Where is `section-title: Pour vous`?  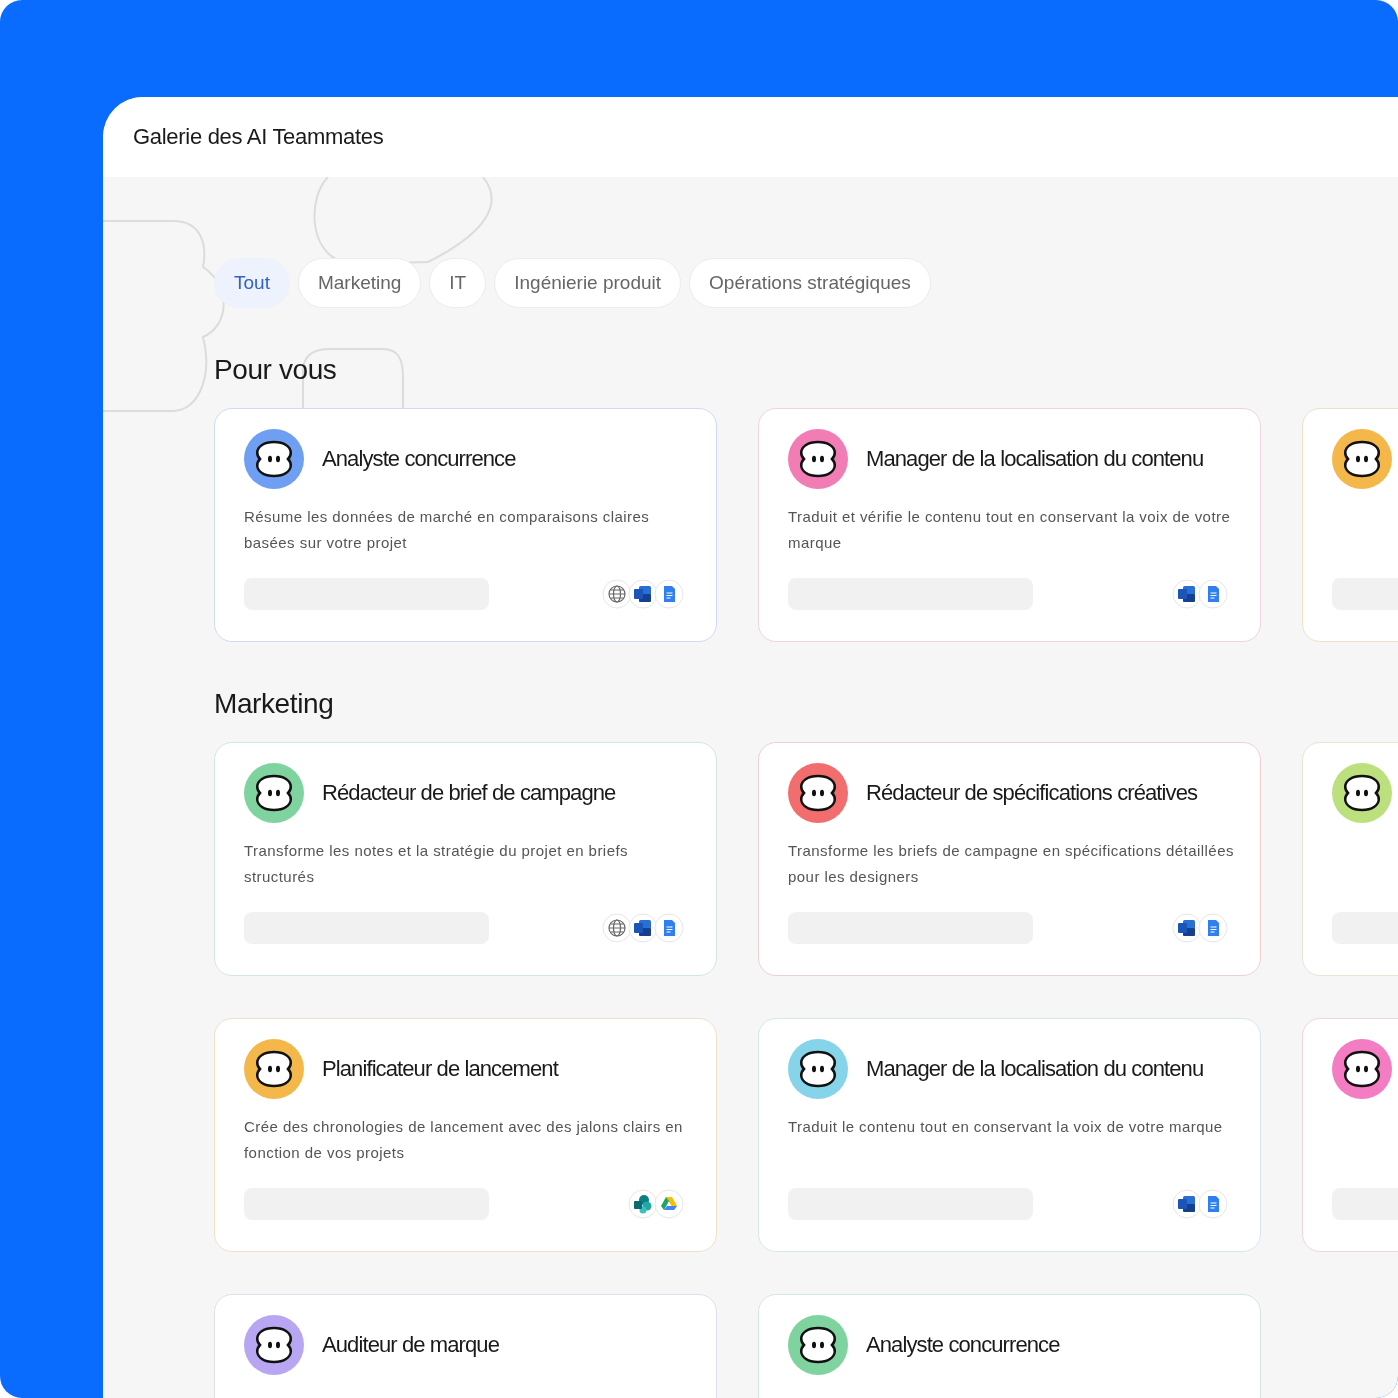
section-title: Pour vous is located at coordinates (276, 370).